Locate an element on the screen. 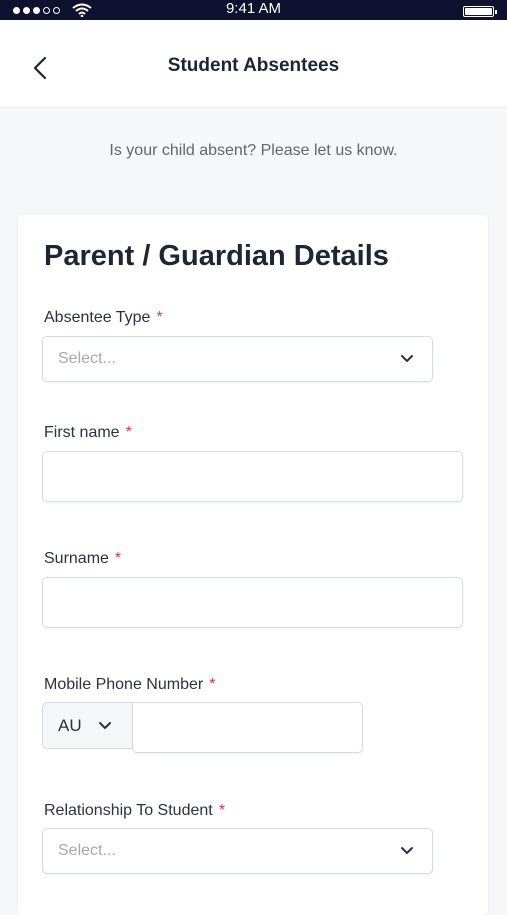 This screenshot has width=507, height=915. country-code-value: AU is located at coordinates (70, 725).